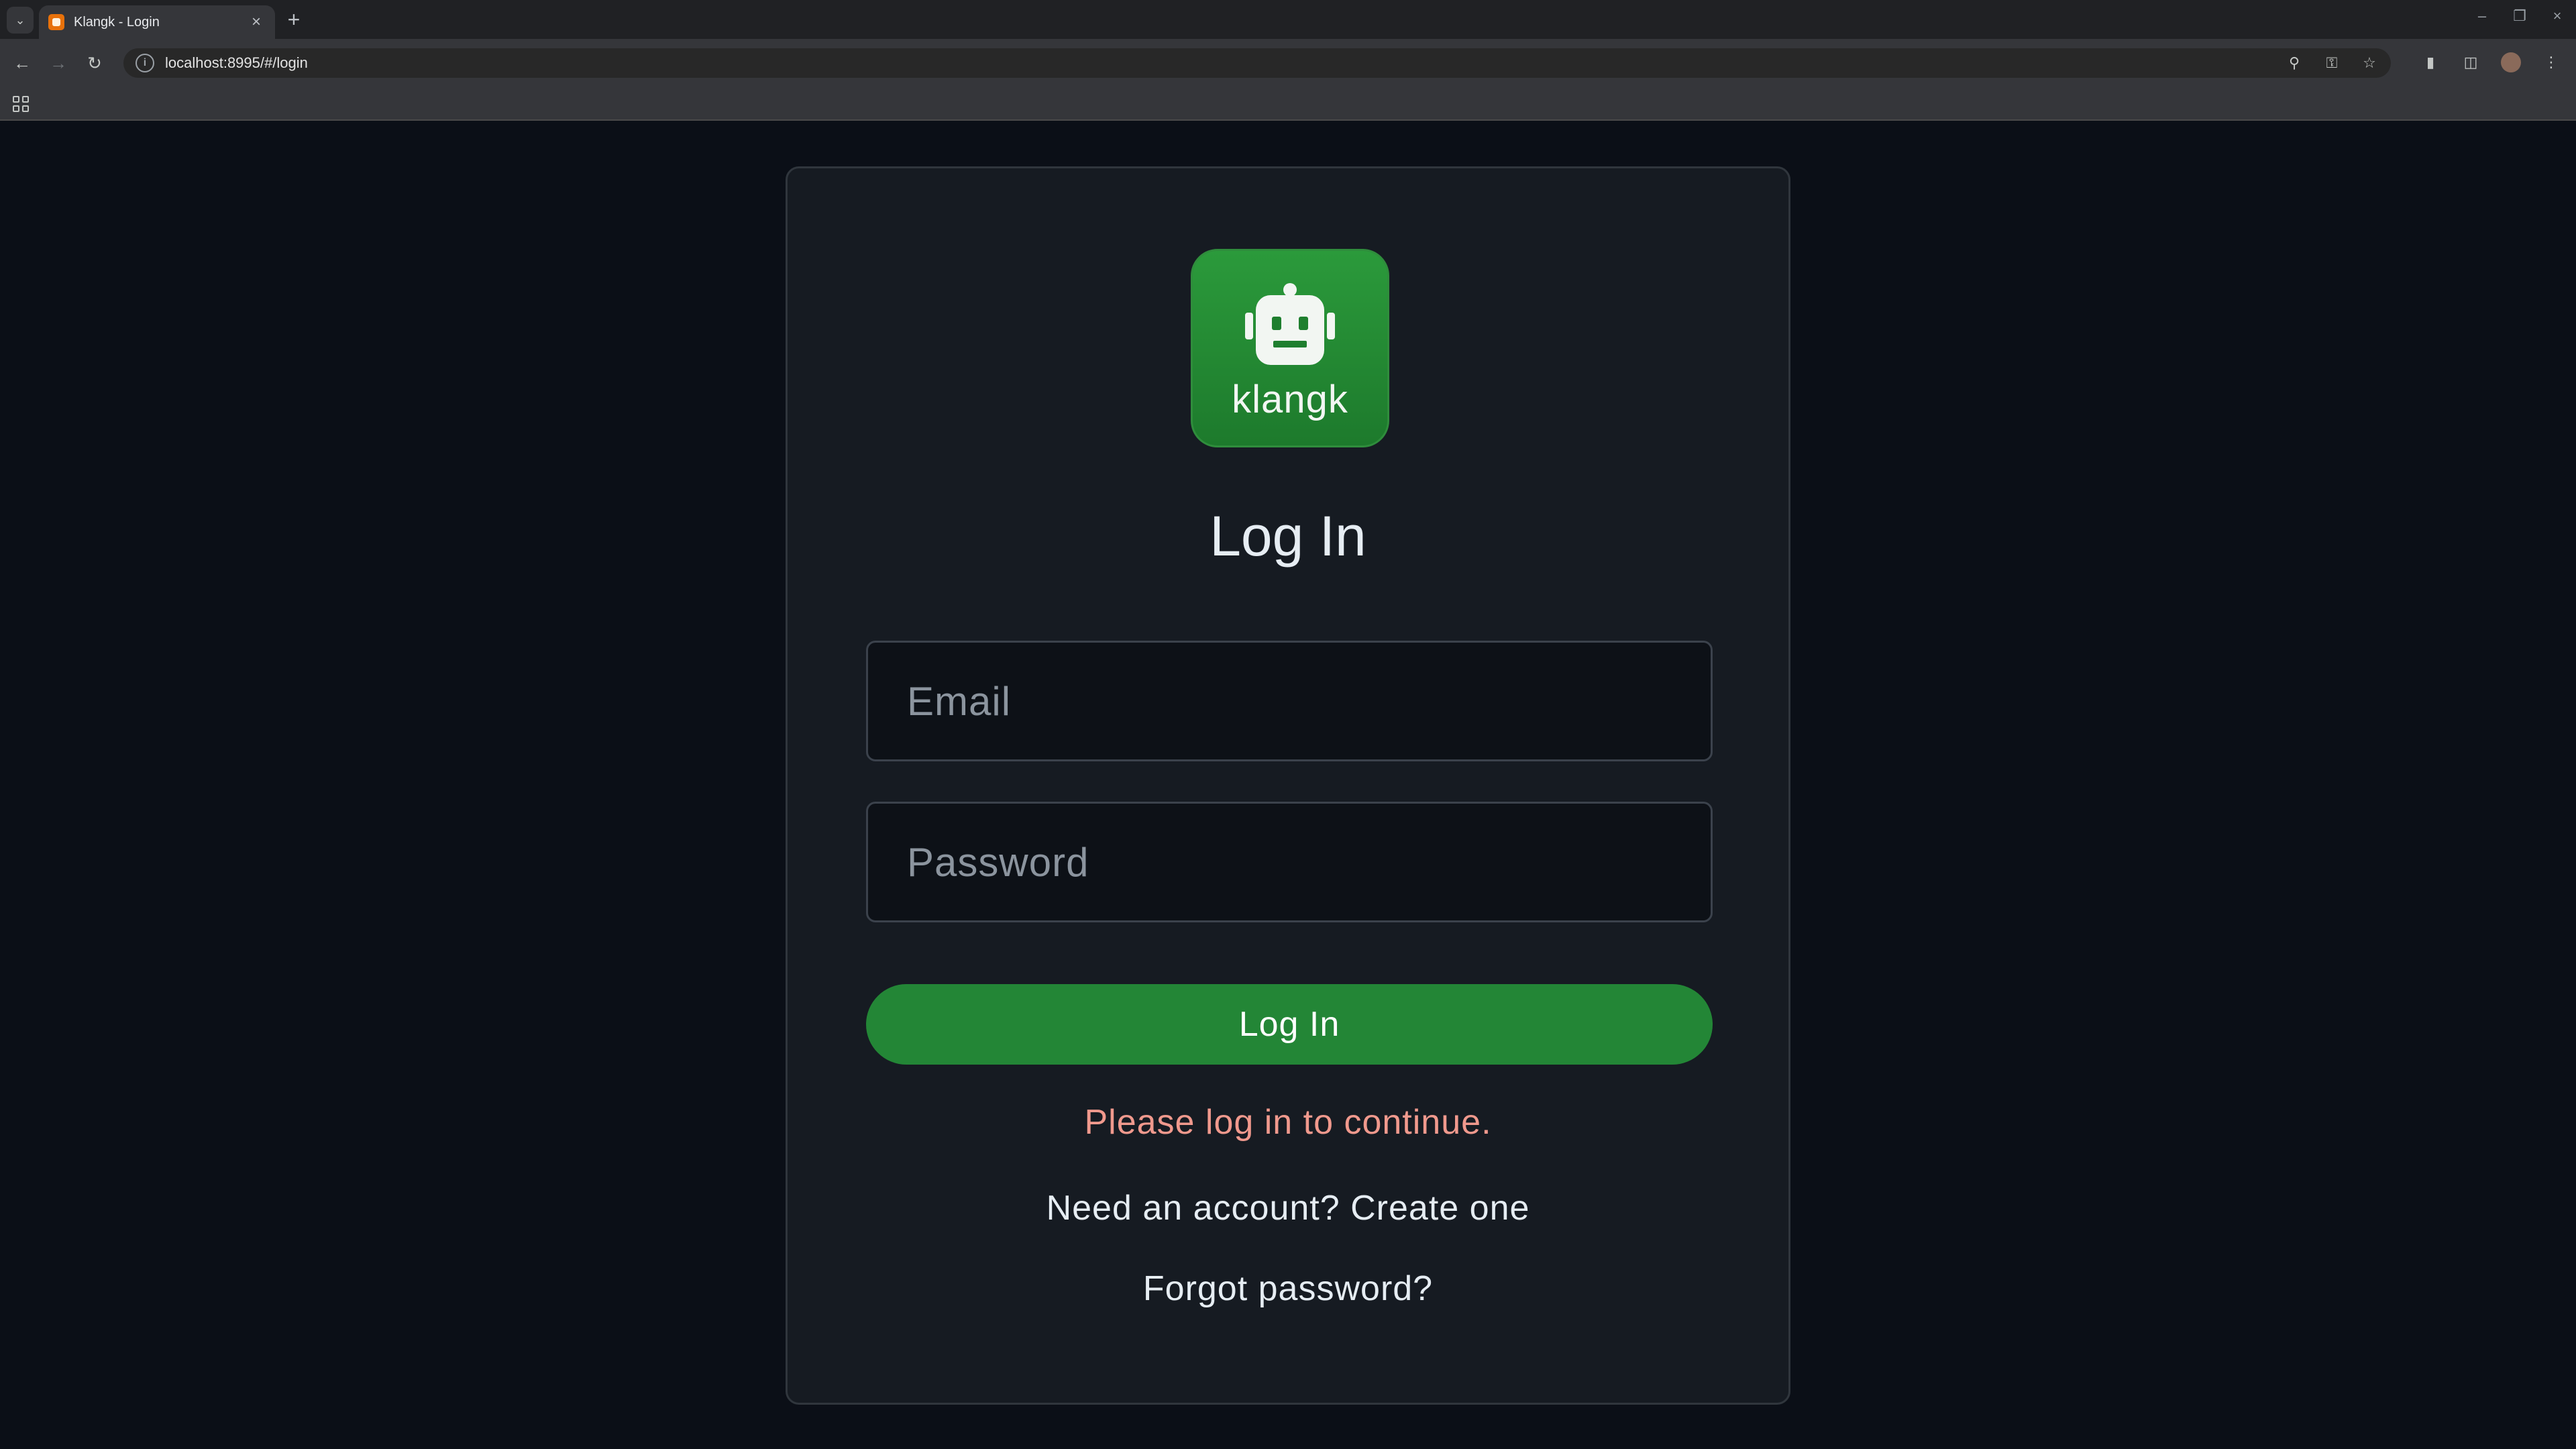  I want to click on favicon-icon, so click(56, 22).